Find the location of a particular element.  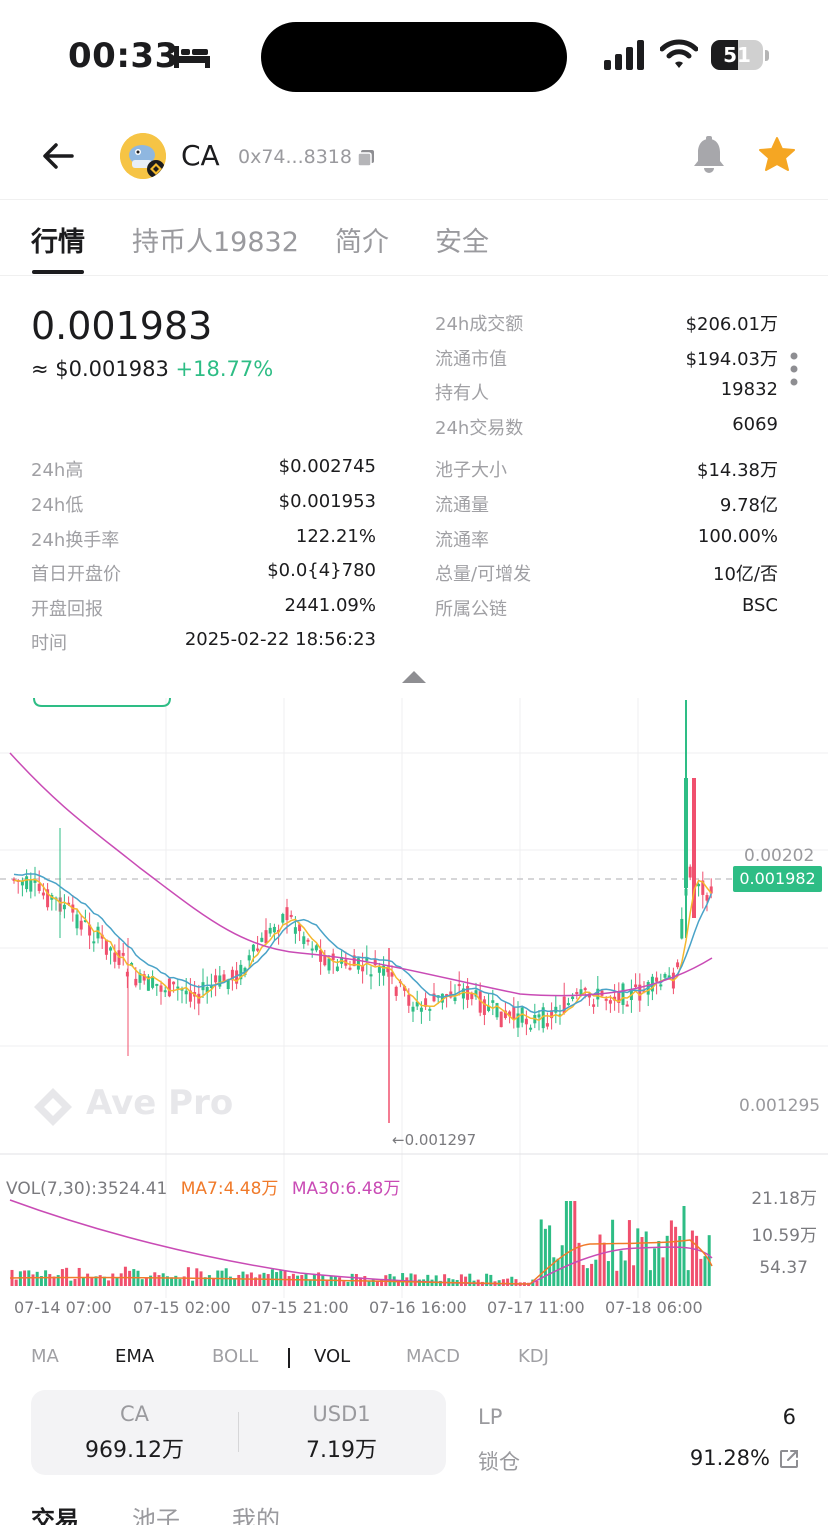

stat-return-value: 2441.09% is located at coordinates (330, 605).